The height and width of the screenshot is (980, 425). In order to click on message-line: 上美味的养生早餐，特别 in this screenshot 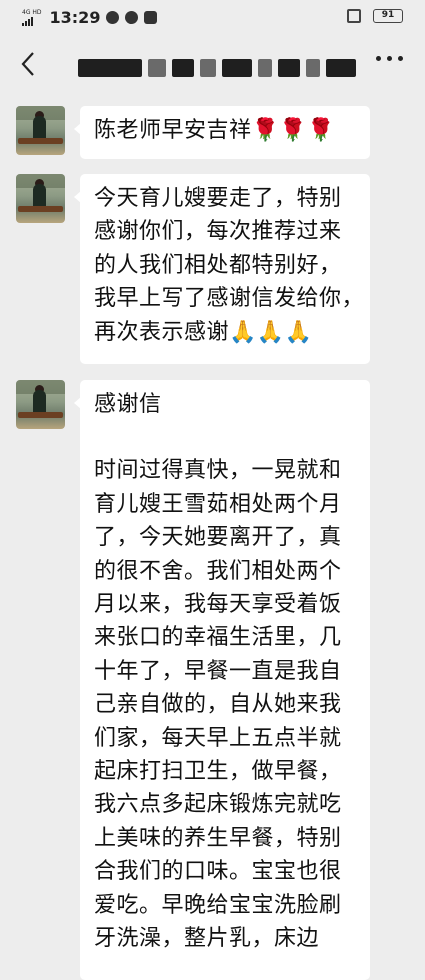, I will do `click(218, 838)`.